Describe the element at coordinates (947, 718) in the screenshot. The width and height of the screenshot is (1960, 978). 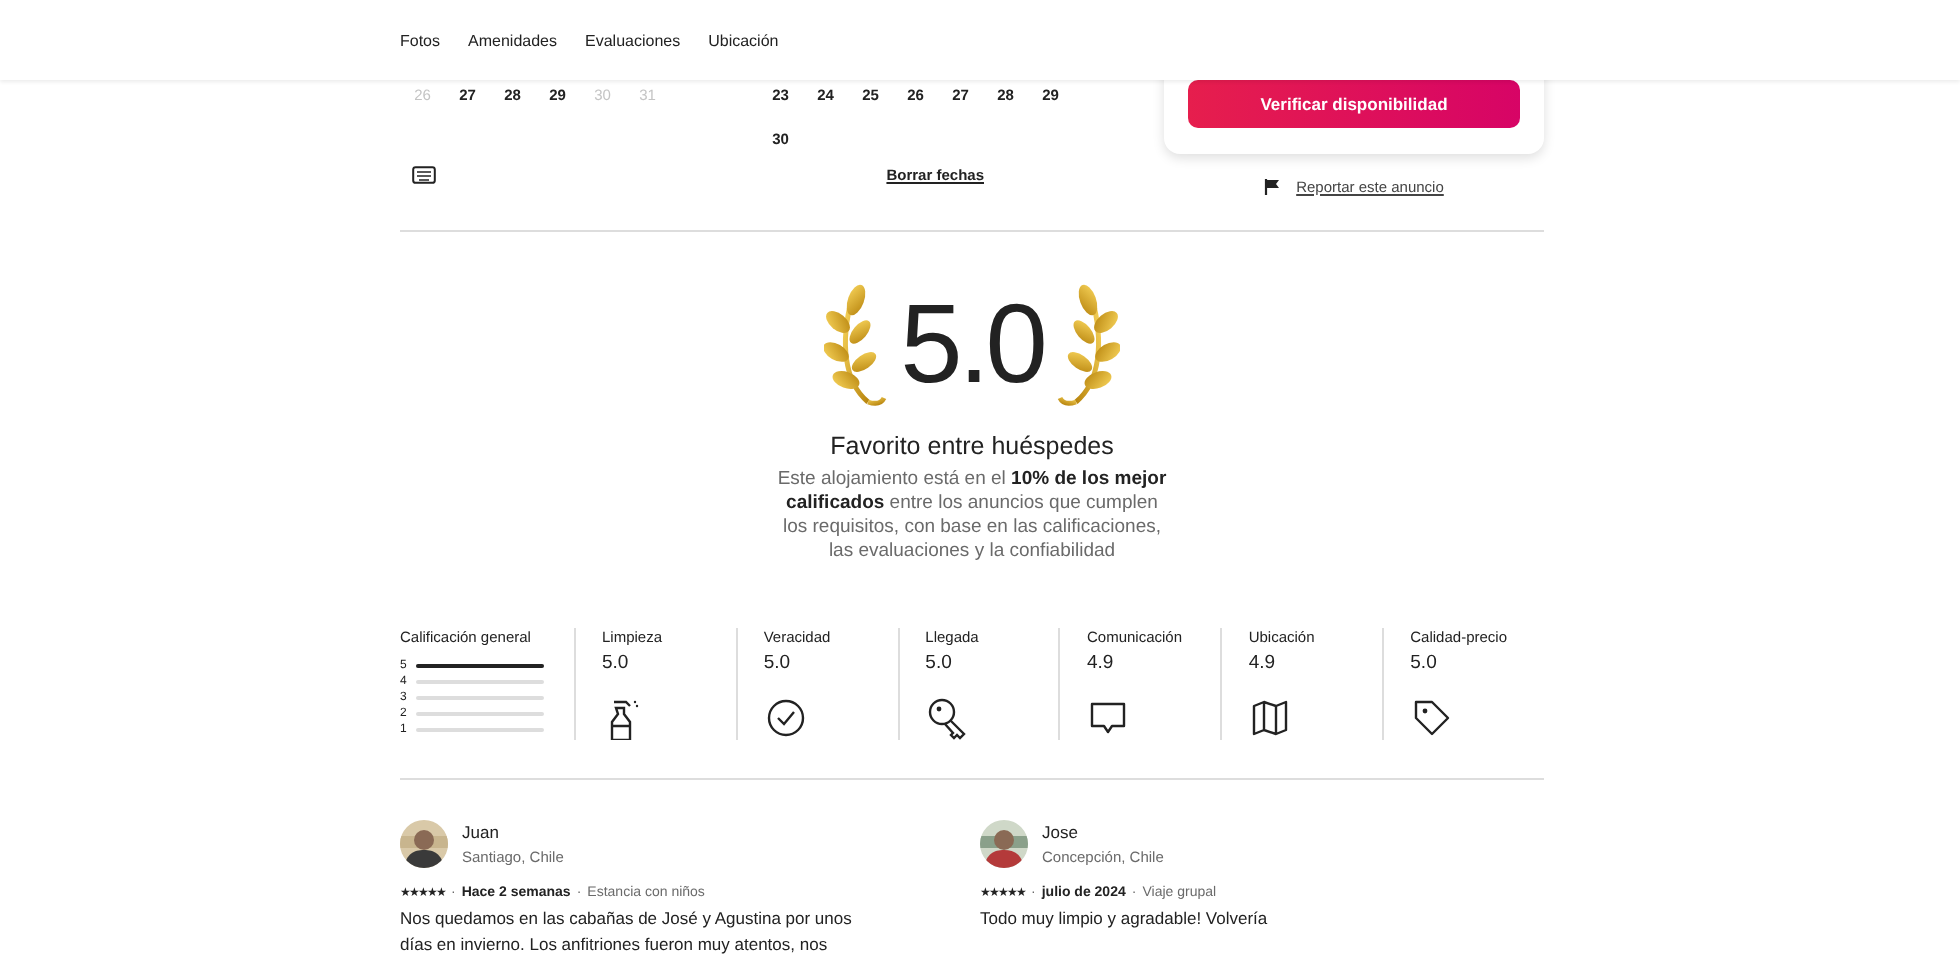
I see `key-icon` at that location.